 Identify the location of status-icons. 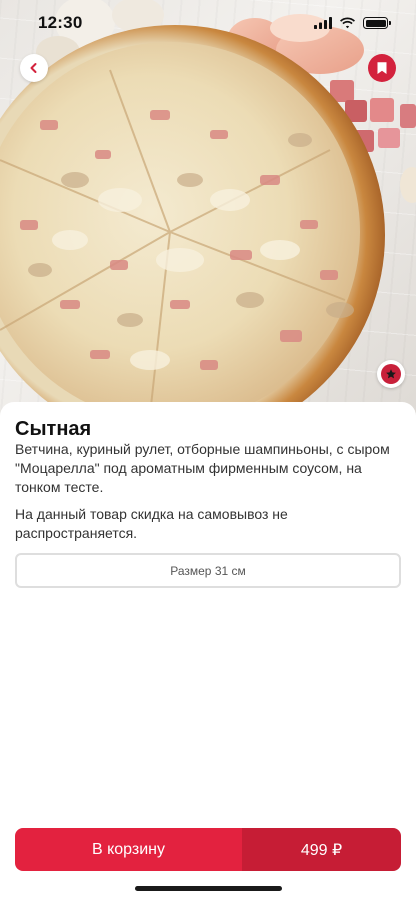
(352, 23).